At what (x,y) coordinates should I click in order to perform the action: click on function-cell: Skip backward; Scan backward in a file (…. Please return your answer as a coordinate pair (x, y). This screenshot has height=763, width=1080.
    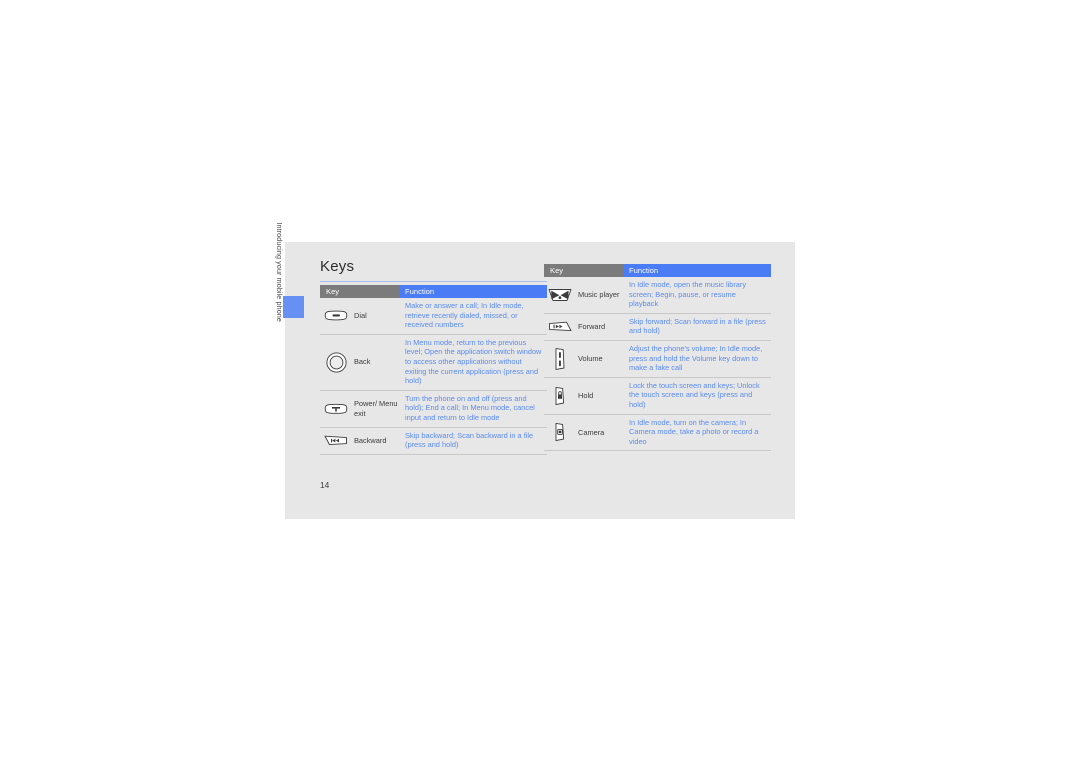
    Looking at the image, I should click on (469, 440).